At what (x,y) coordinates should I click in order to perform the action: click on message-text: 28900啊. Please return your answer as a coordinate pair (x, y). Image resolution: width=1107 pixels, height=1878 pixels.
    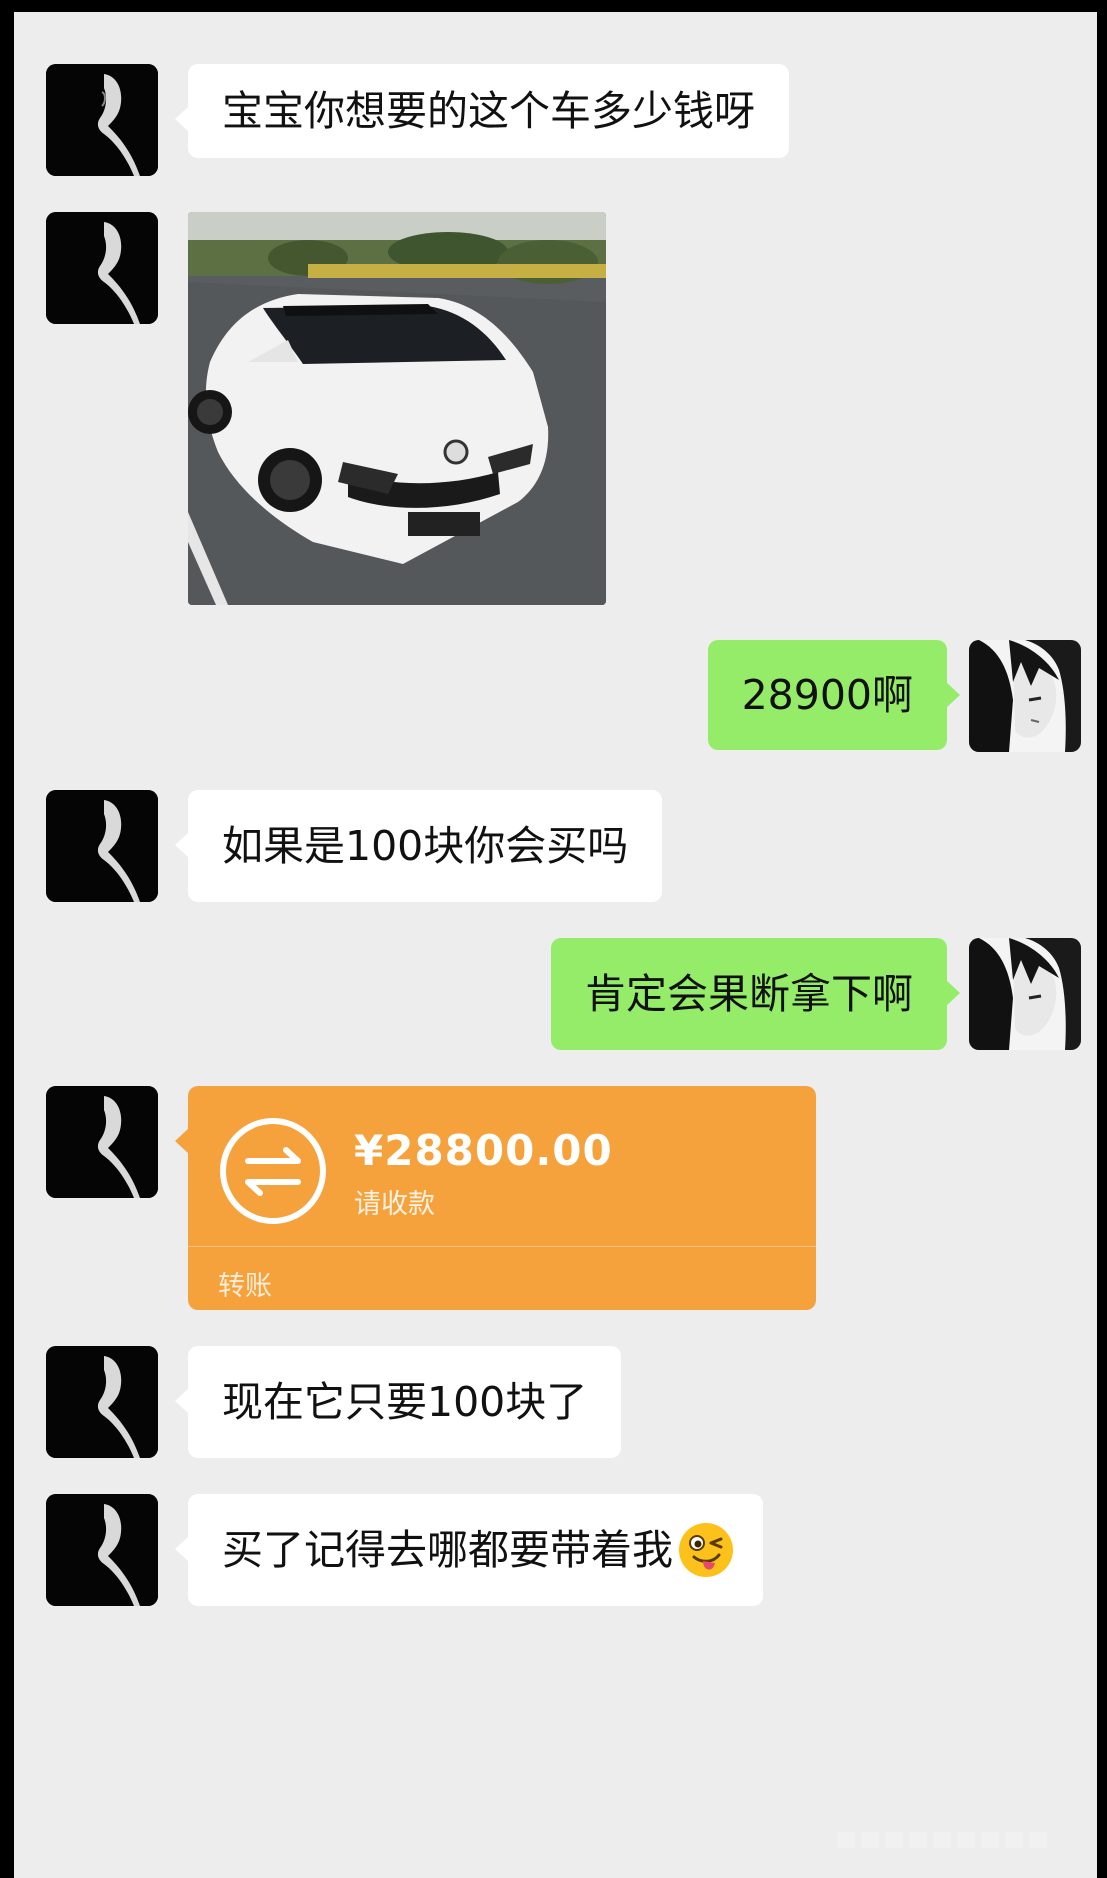
    Looking at the image, I should click on (827, 694).